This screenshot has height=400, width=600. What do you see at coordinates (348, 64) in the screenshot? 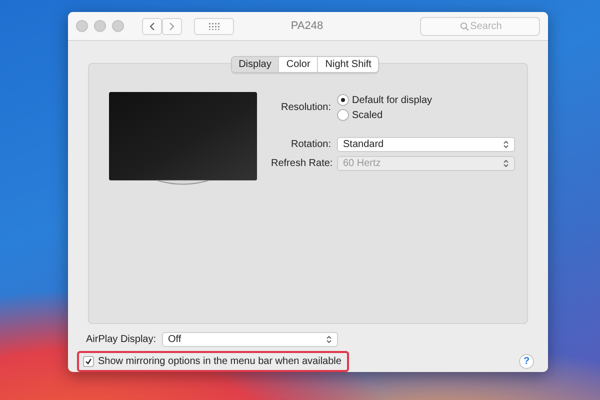
I see `tab: Night Shift` at bounding box center [348, 64].